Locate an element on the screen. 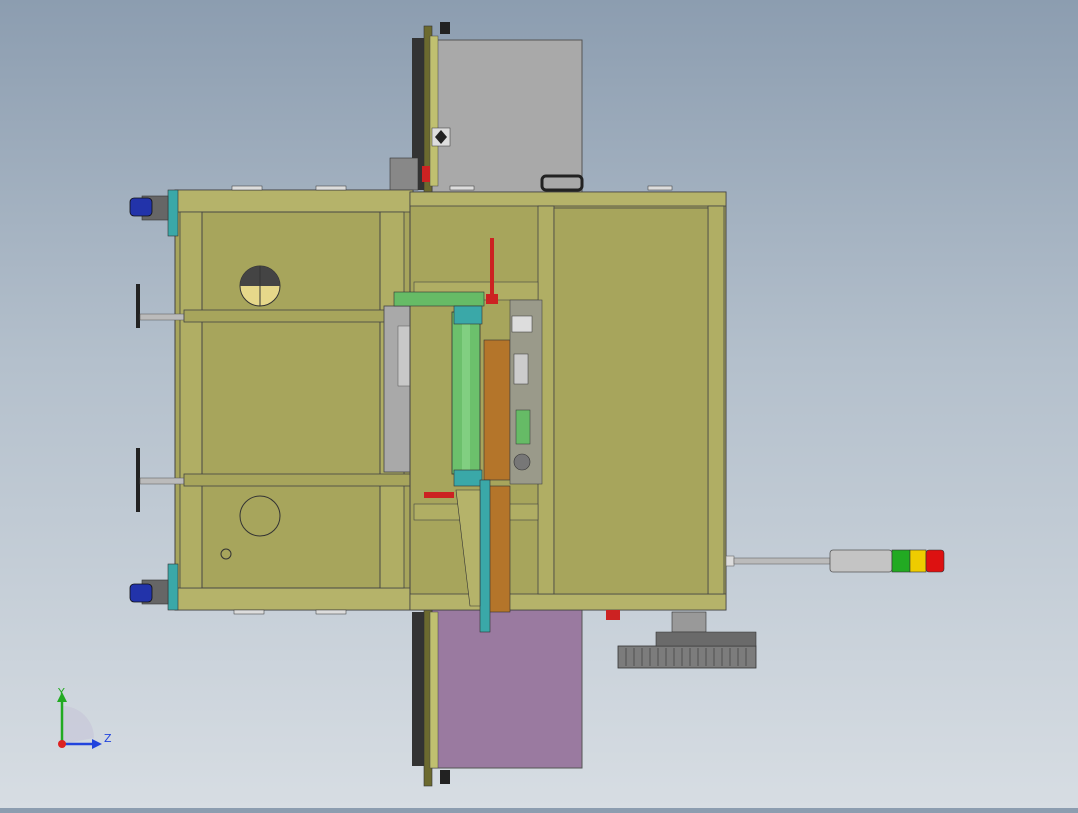 This screenshot has width=1078, height=813. top-door-panel is located at coordinates (486, 107).